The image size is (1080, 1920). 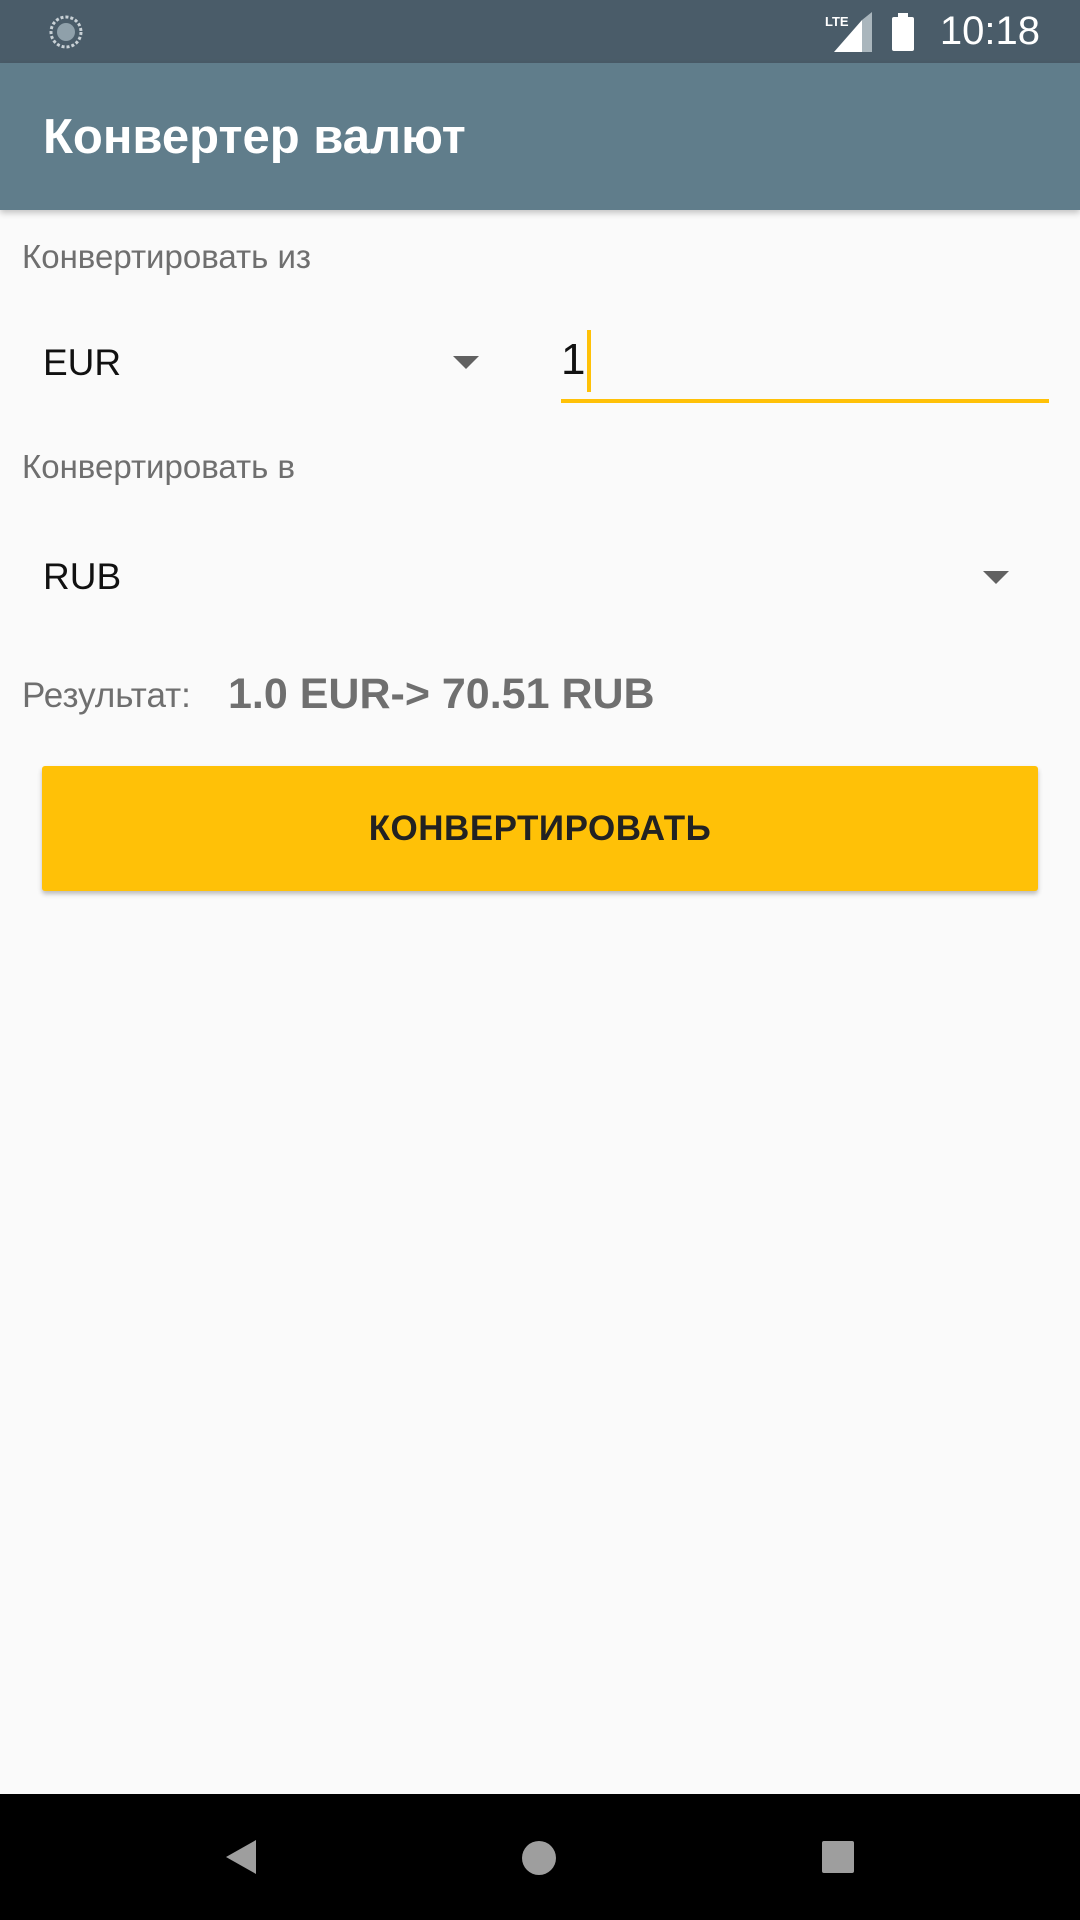 I want to click on app-title: Конвертер валют, so click(x=254, y=137).